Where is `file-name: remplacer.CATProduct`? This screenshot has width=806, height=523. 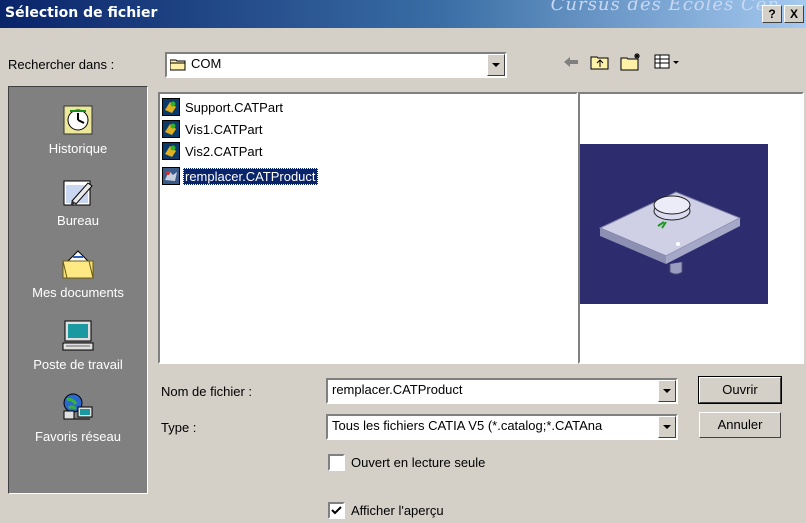
file-name: remplacer.CATProduct is located at coordinates (250, 176).